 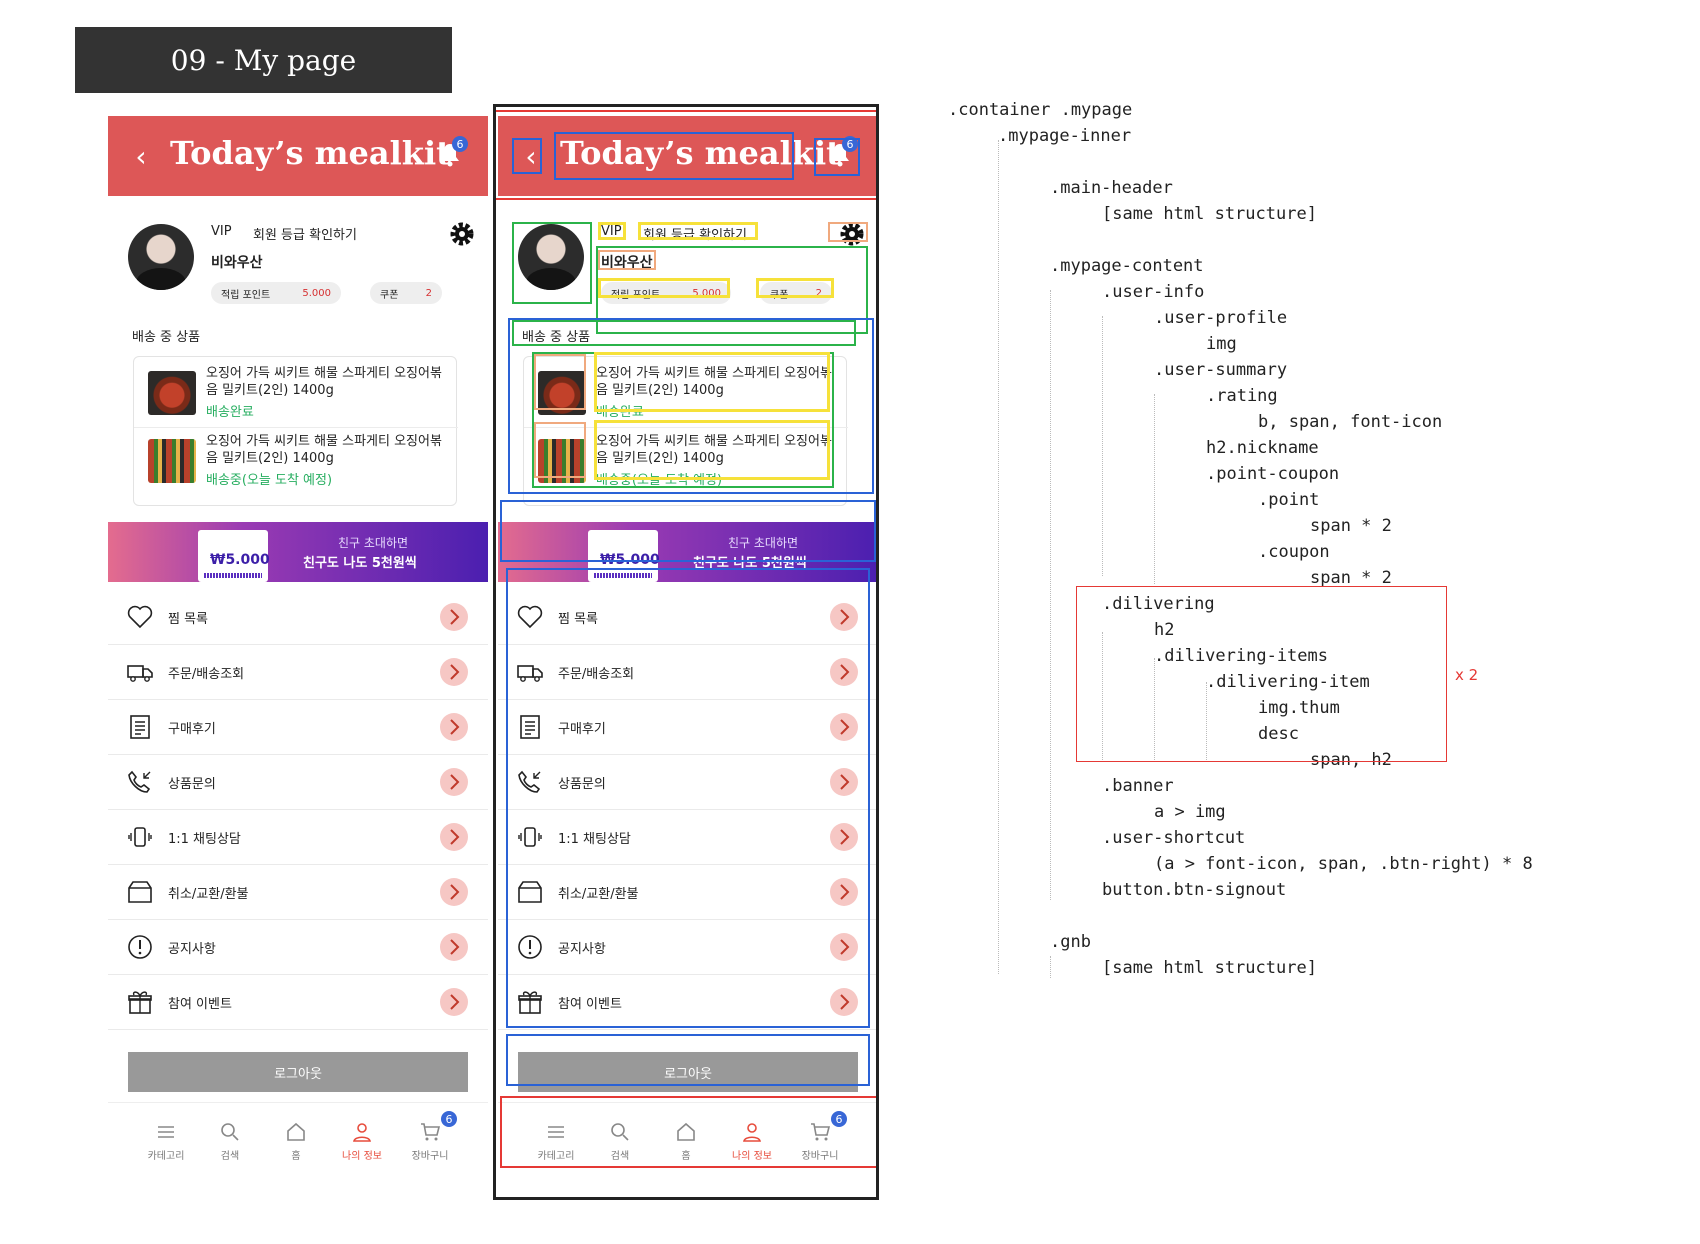 What do you see at coordinates (556, 1132) in the screenshot?
I see `menu-icon` at bounding box center [556, 1132].